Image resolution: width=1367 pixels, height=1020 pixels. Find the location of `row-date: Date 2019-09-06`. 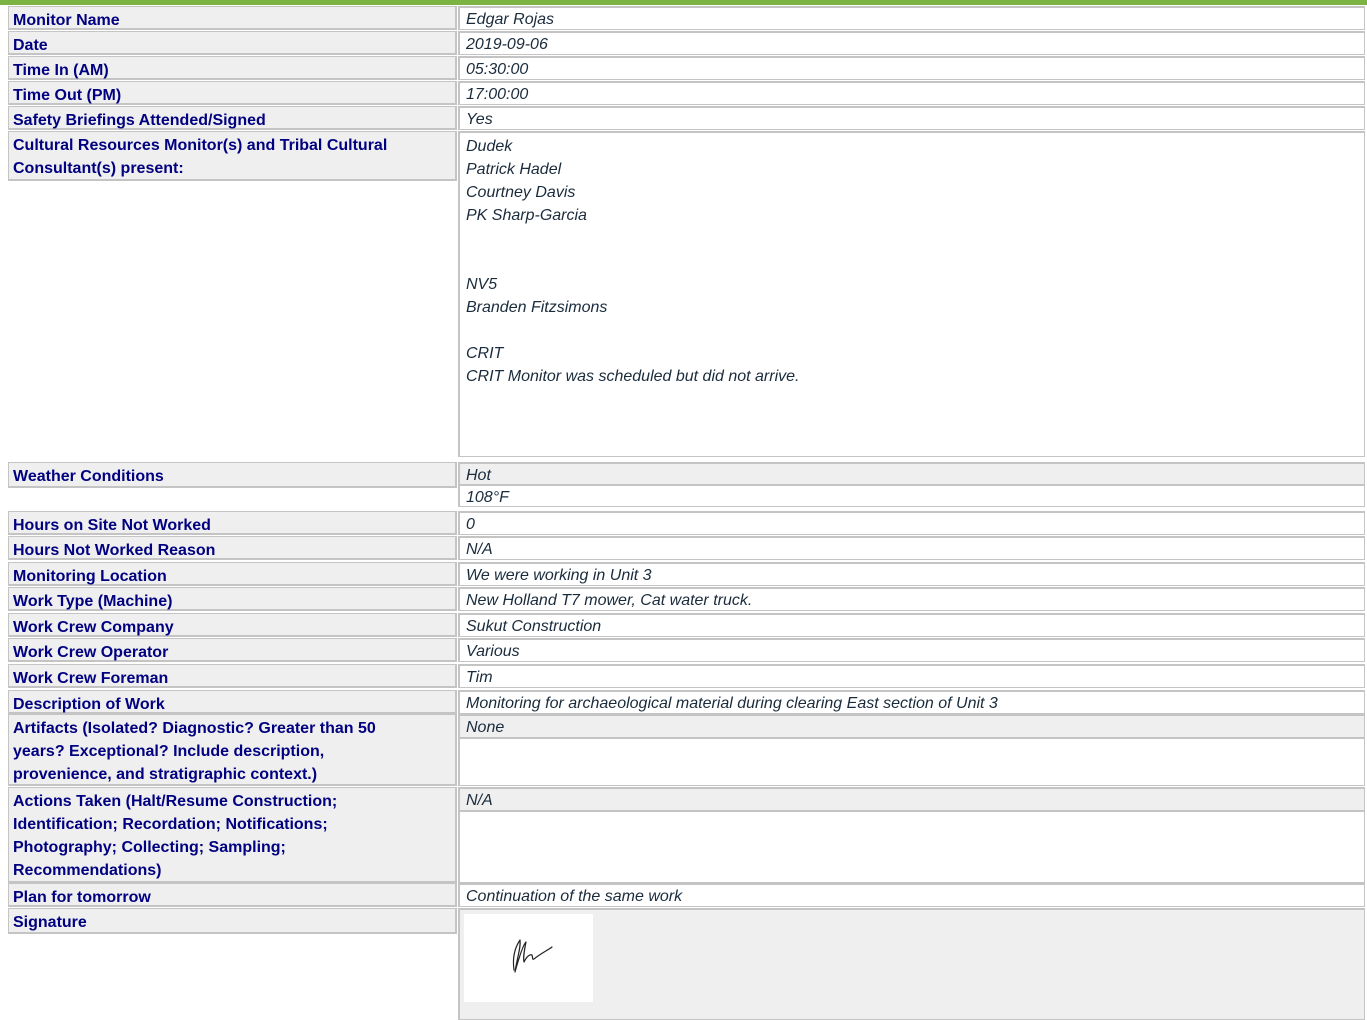

row-date: Date 2019-09-06 is located at coordinates (686, 43).